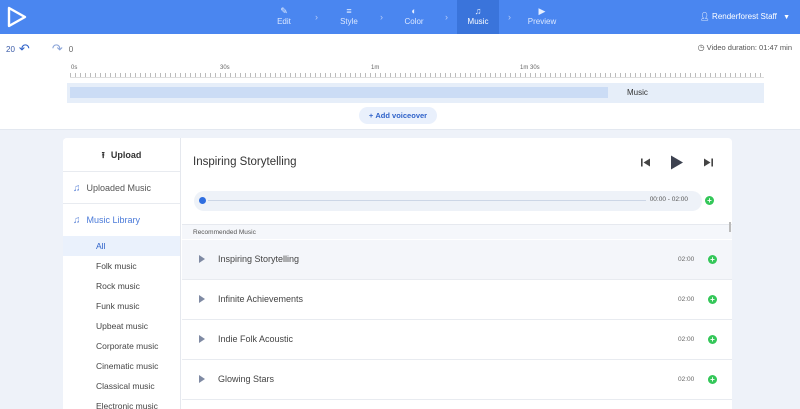  I want to click on redo-count: 0, so click(71, 49).